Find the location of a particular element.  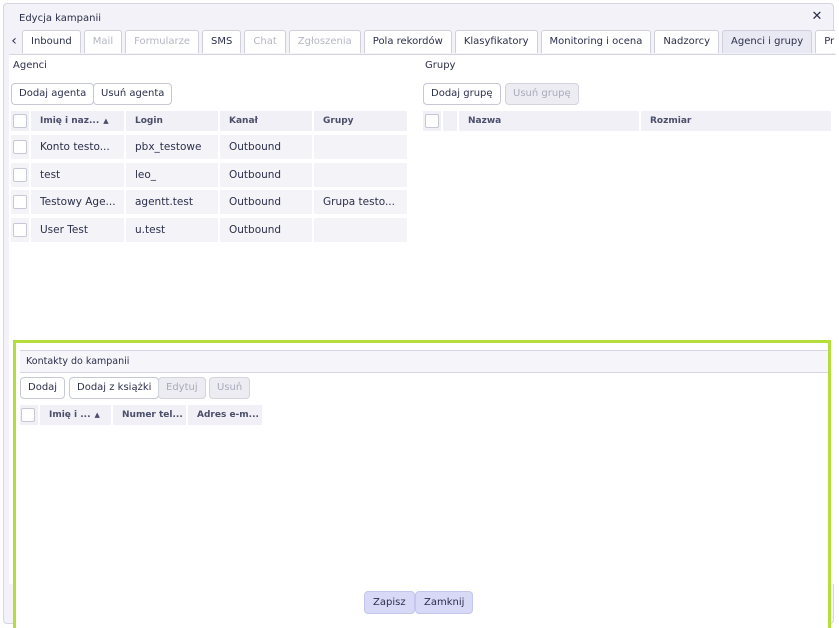

column-header-contact-name: Imię i ... ▲ is located at coordinates (75, 415).